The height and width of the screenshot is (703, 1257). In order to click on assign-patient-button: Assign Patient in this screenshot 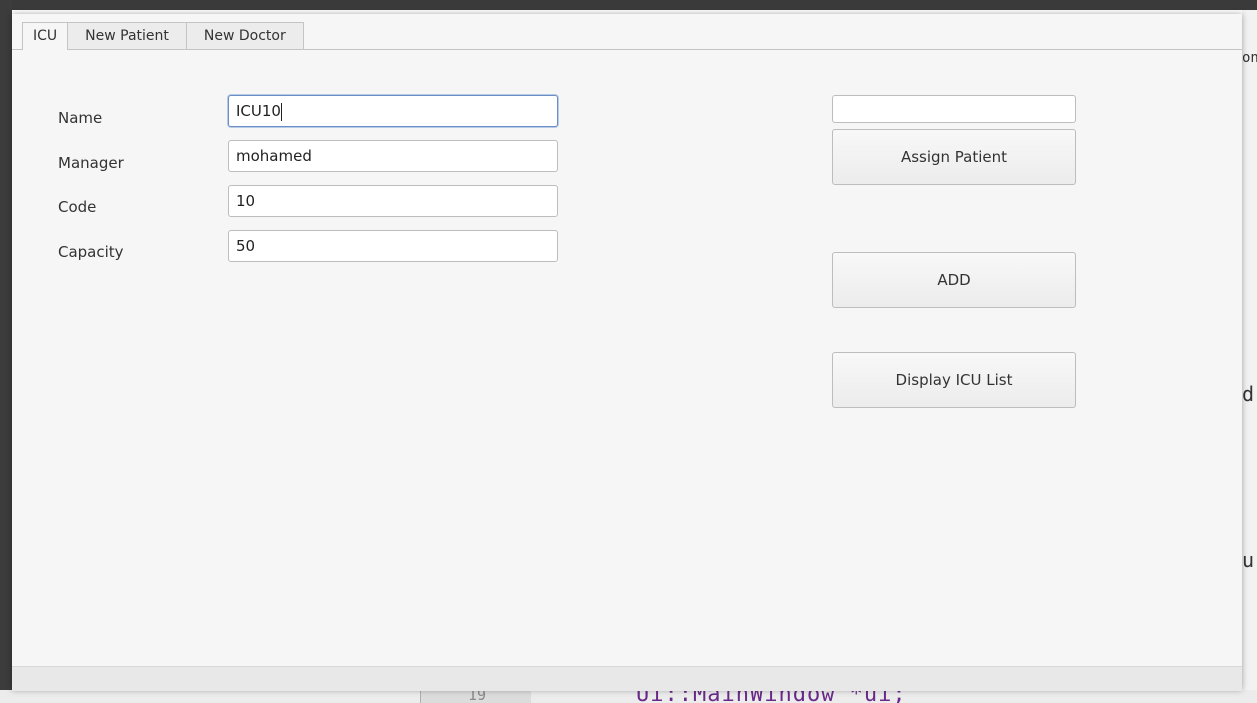, I will do `click(954, 157)`.